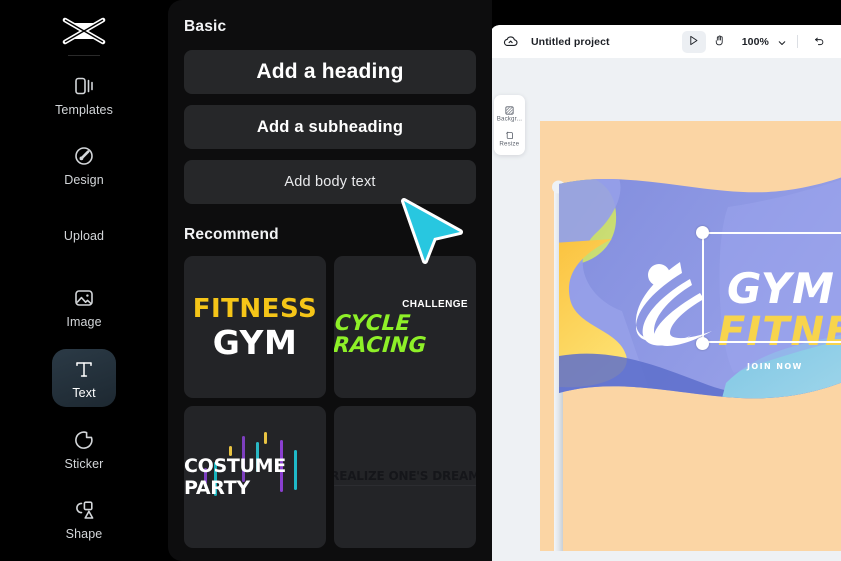 This screenshot has height=561, width=841. I want to click on add-subheading-button: Add a subheading, so click(330, 127).